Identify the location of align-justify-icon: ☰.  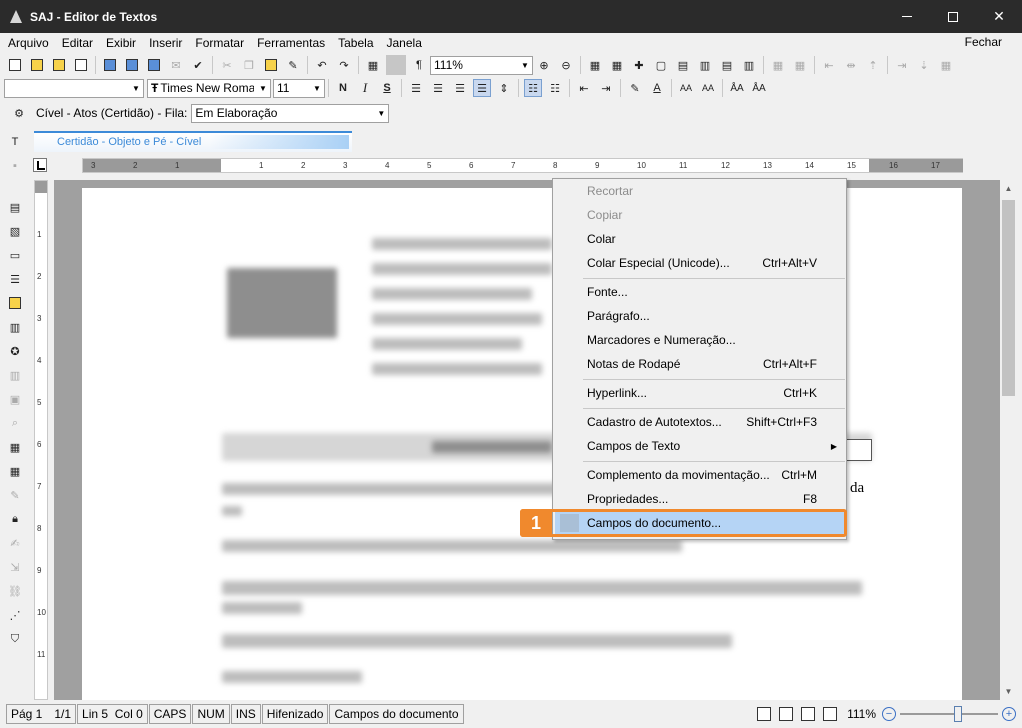
(482, 88).